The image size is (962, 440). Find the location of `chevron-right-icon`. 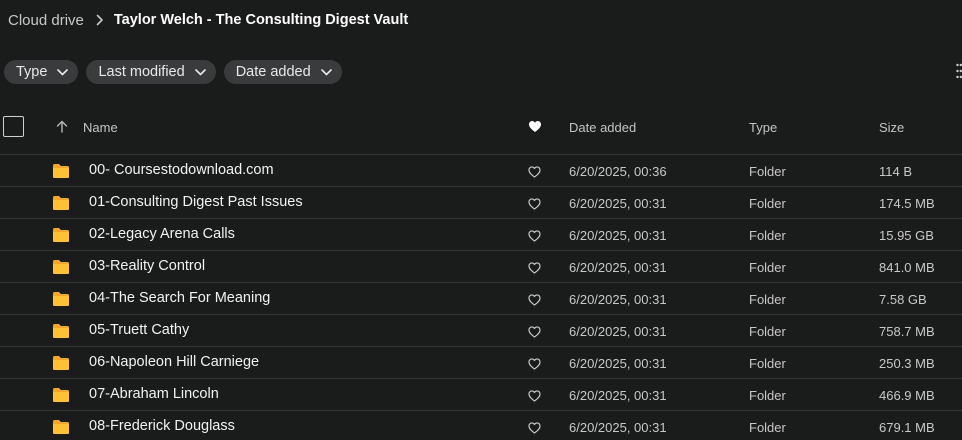

chevron-right-icon is located at coordinates (100, 20).